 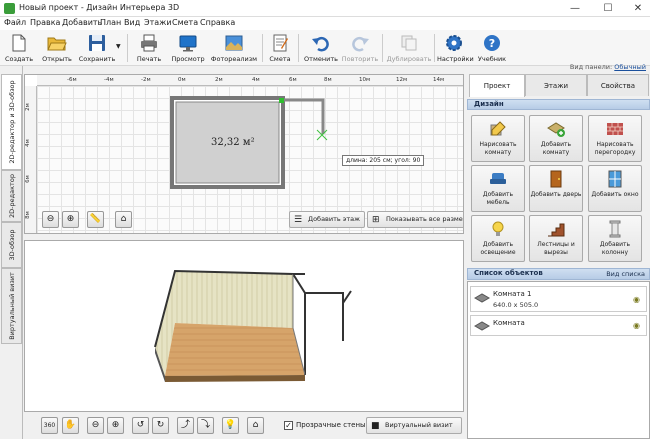 What do you see at coordinates (115, 425) in the screenshot?
I see `zoom-in-3d-button: ⊕` at bounding box center [115, 425].